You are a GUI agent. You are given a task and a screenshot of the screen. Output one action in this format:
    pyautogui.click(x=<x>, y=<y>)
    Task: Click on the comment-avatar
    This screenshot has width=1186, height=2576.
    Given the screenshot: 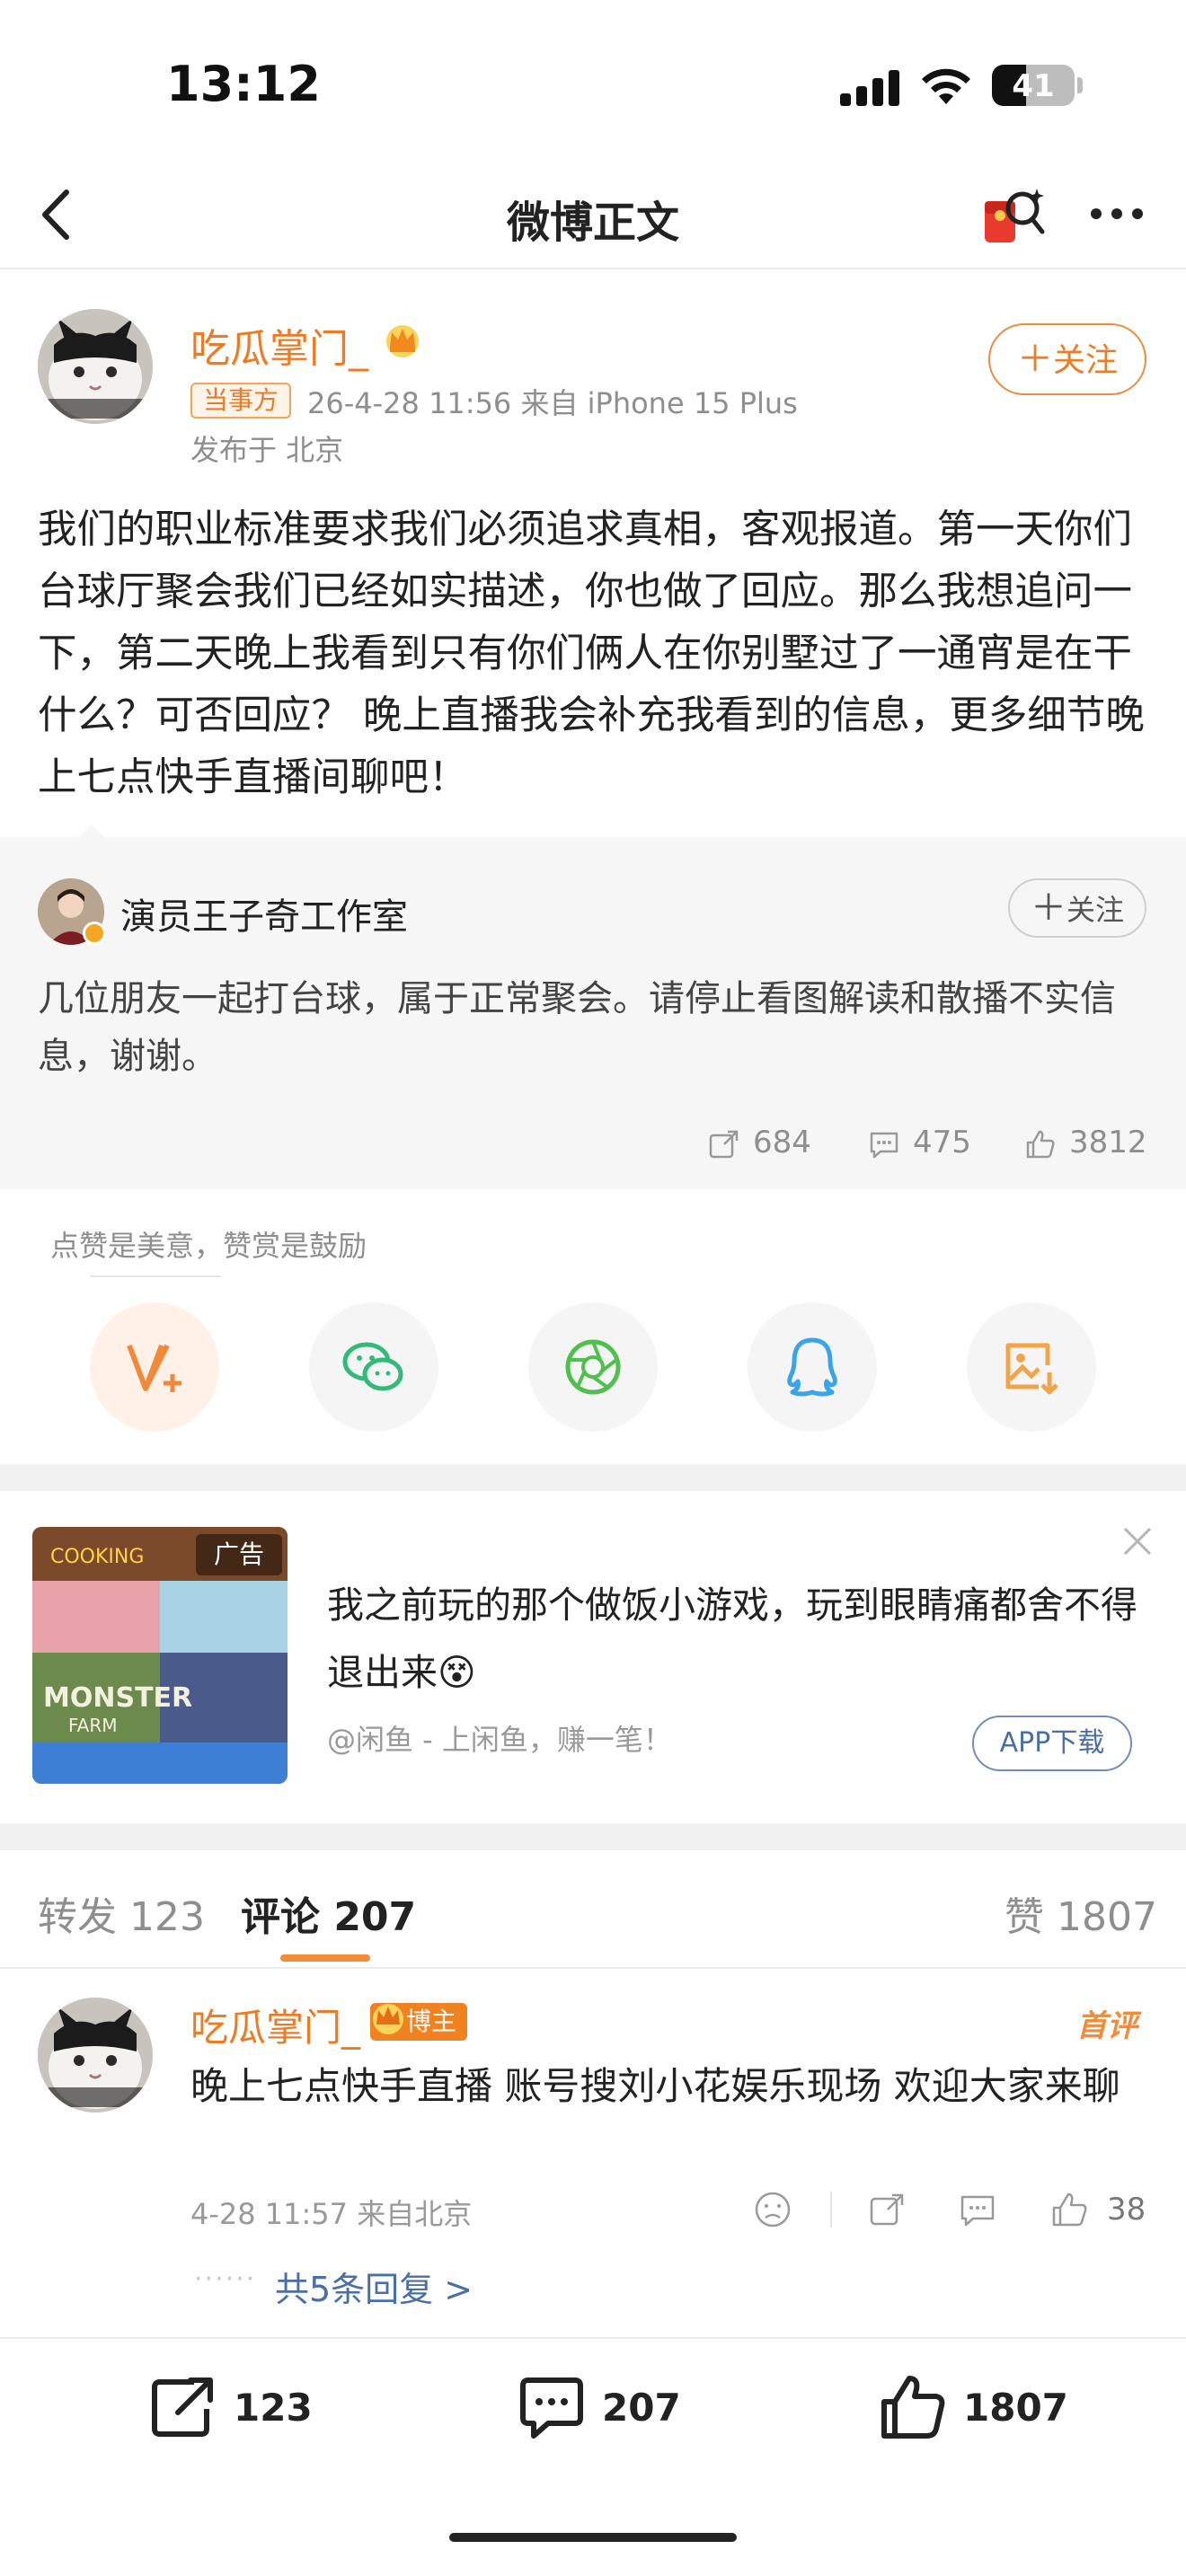 What is the action you would take?
    pyautogui.click(x=95, y=2055)
    